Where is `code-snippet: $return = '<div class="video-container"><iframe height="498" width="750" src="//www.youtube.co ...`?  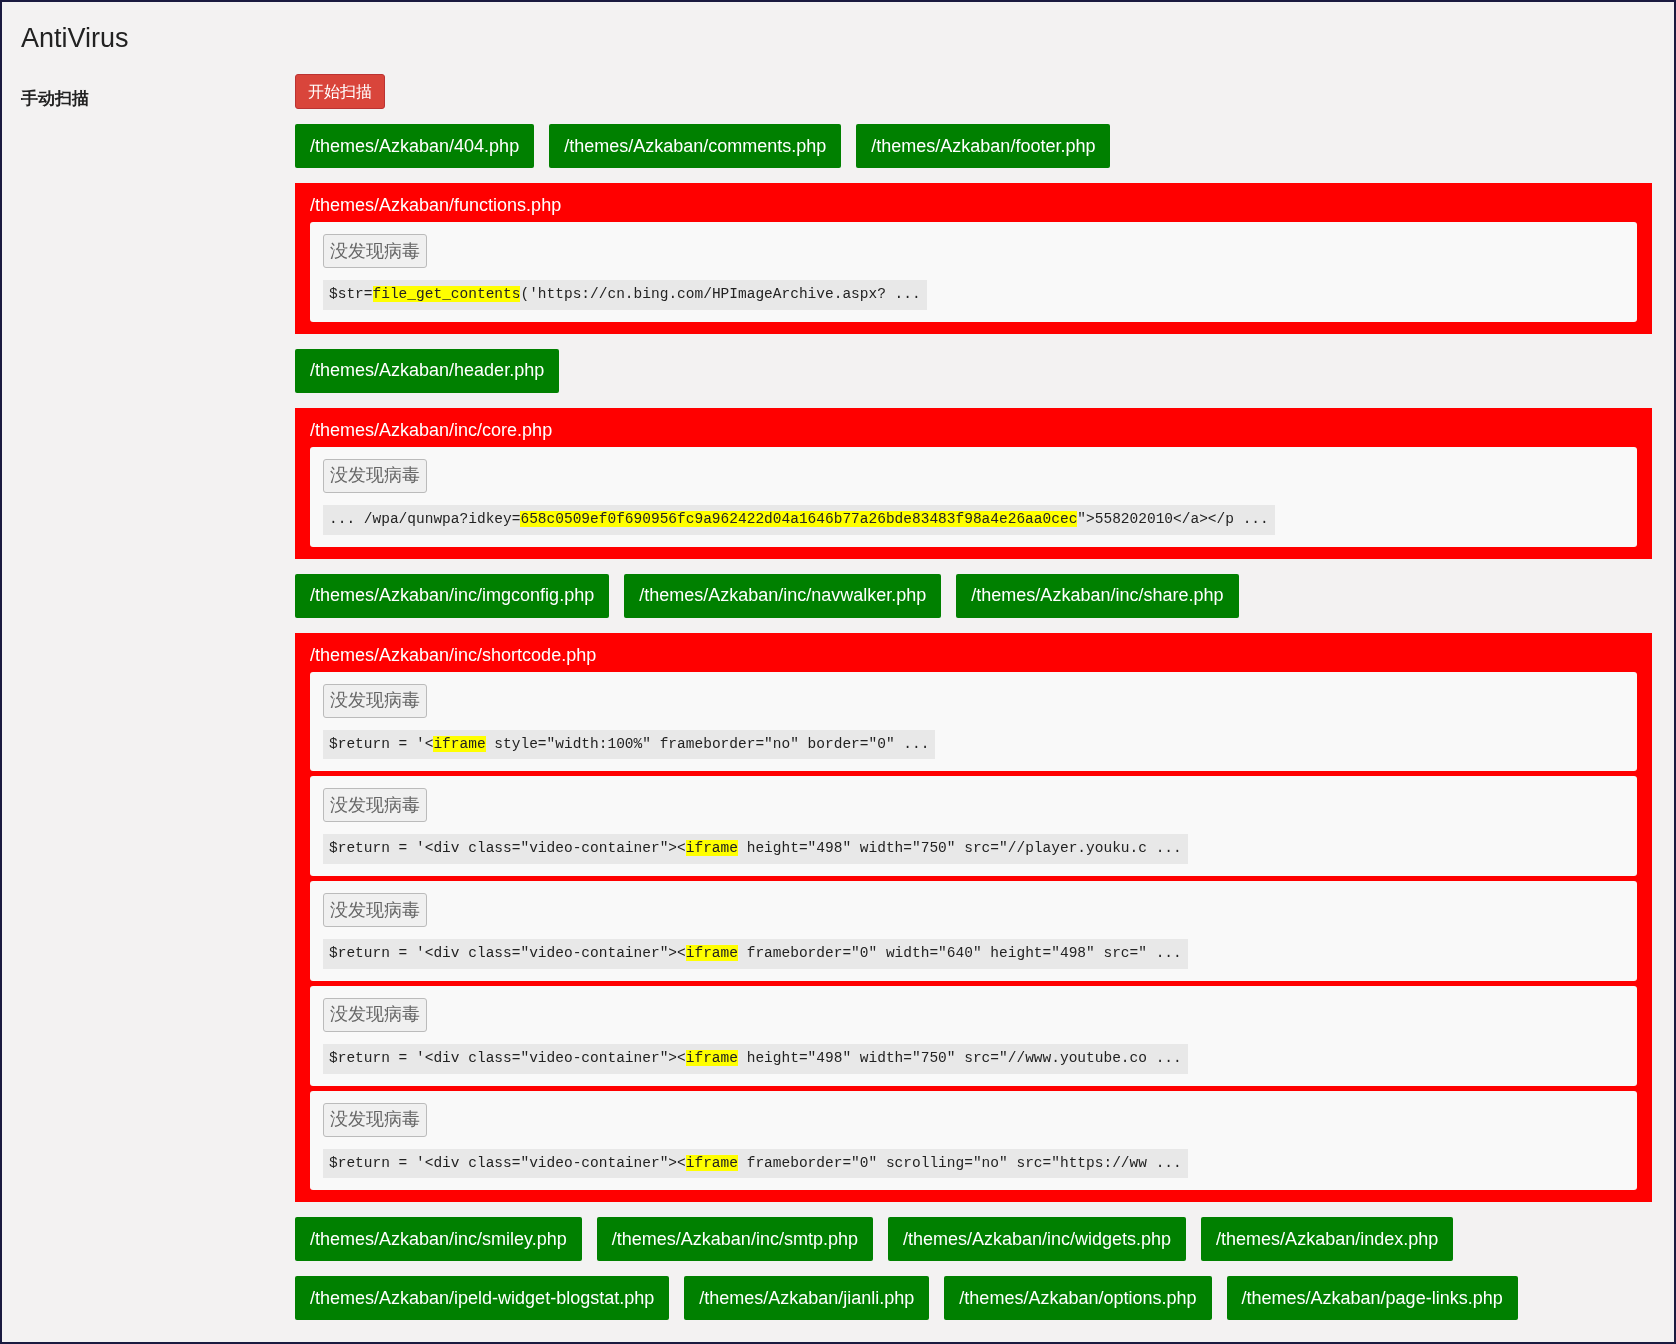
code-snippet: $return = '<div class="video-container"><iframe height="498" width="750" src="//www.youtube.co ... is located at coordinates (755, 1058).